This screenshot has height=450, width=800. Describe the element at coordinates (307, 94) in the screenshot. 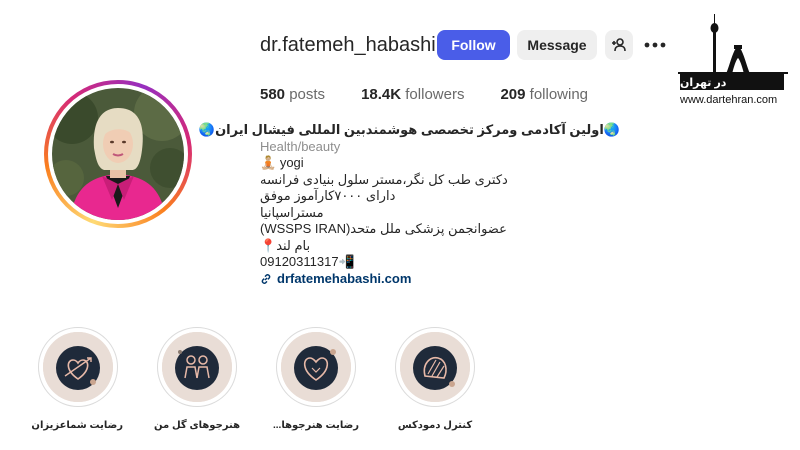

I see `posts-label: posts` at that location.